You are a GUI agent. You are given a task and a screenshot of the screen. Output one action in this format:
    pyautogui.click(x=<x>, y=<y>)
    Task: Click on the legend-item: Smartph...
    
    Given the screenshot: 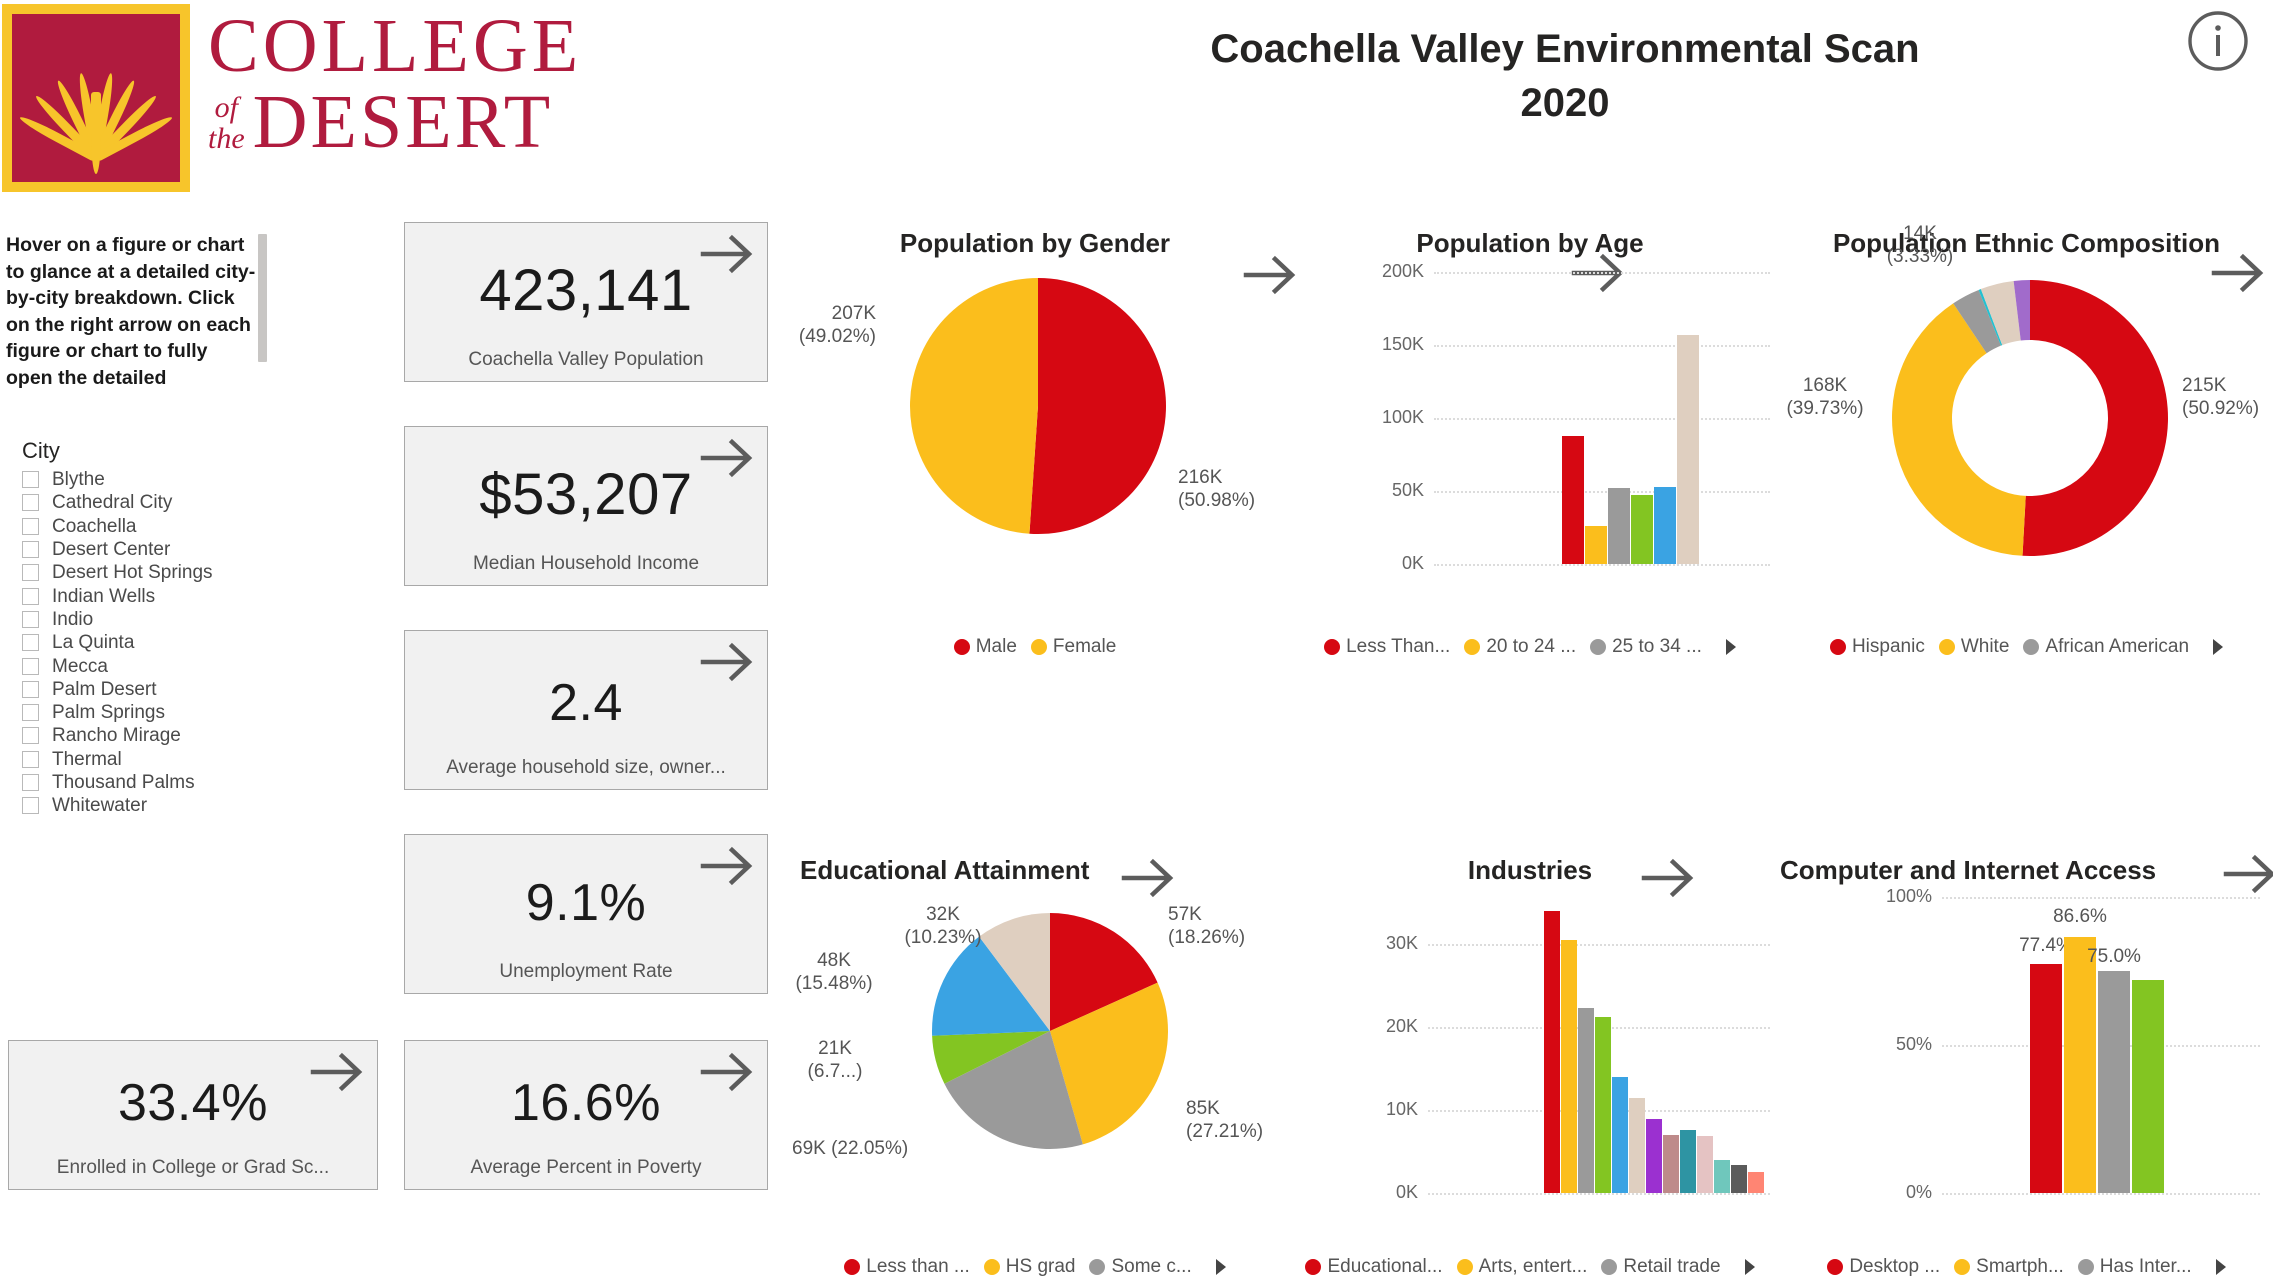 What is the action you would take?
    pyautogui.click(x=2009, y=1267)
    